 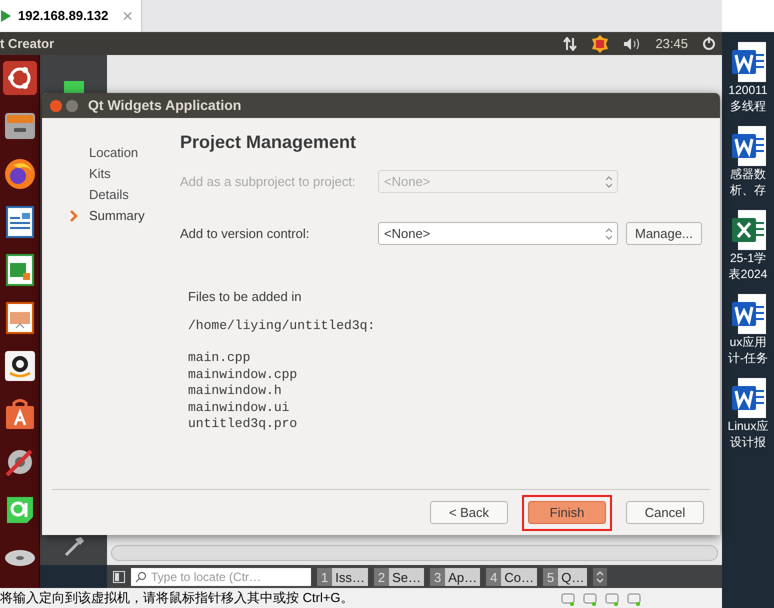 What do you see at coordinates (268, 181) in the screenshot?
I see `field-label: Add as a subproject to project:` at bounding box center [268, 181].